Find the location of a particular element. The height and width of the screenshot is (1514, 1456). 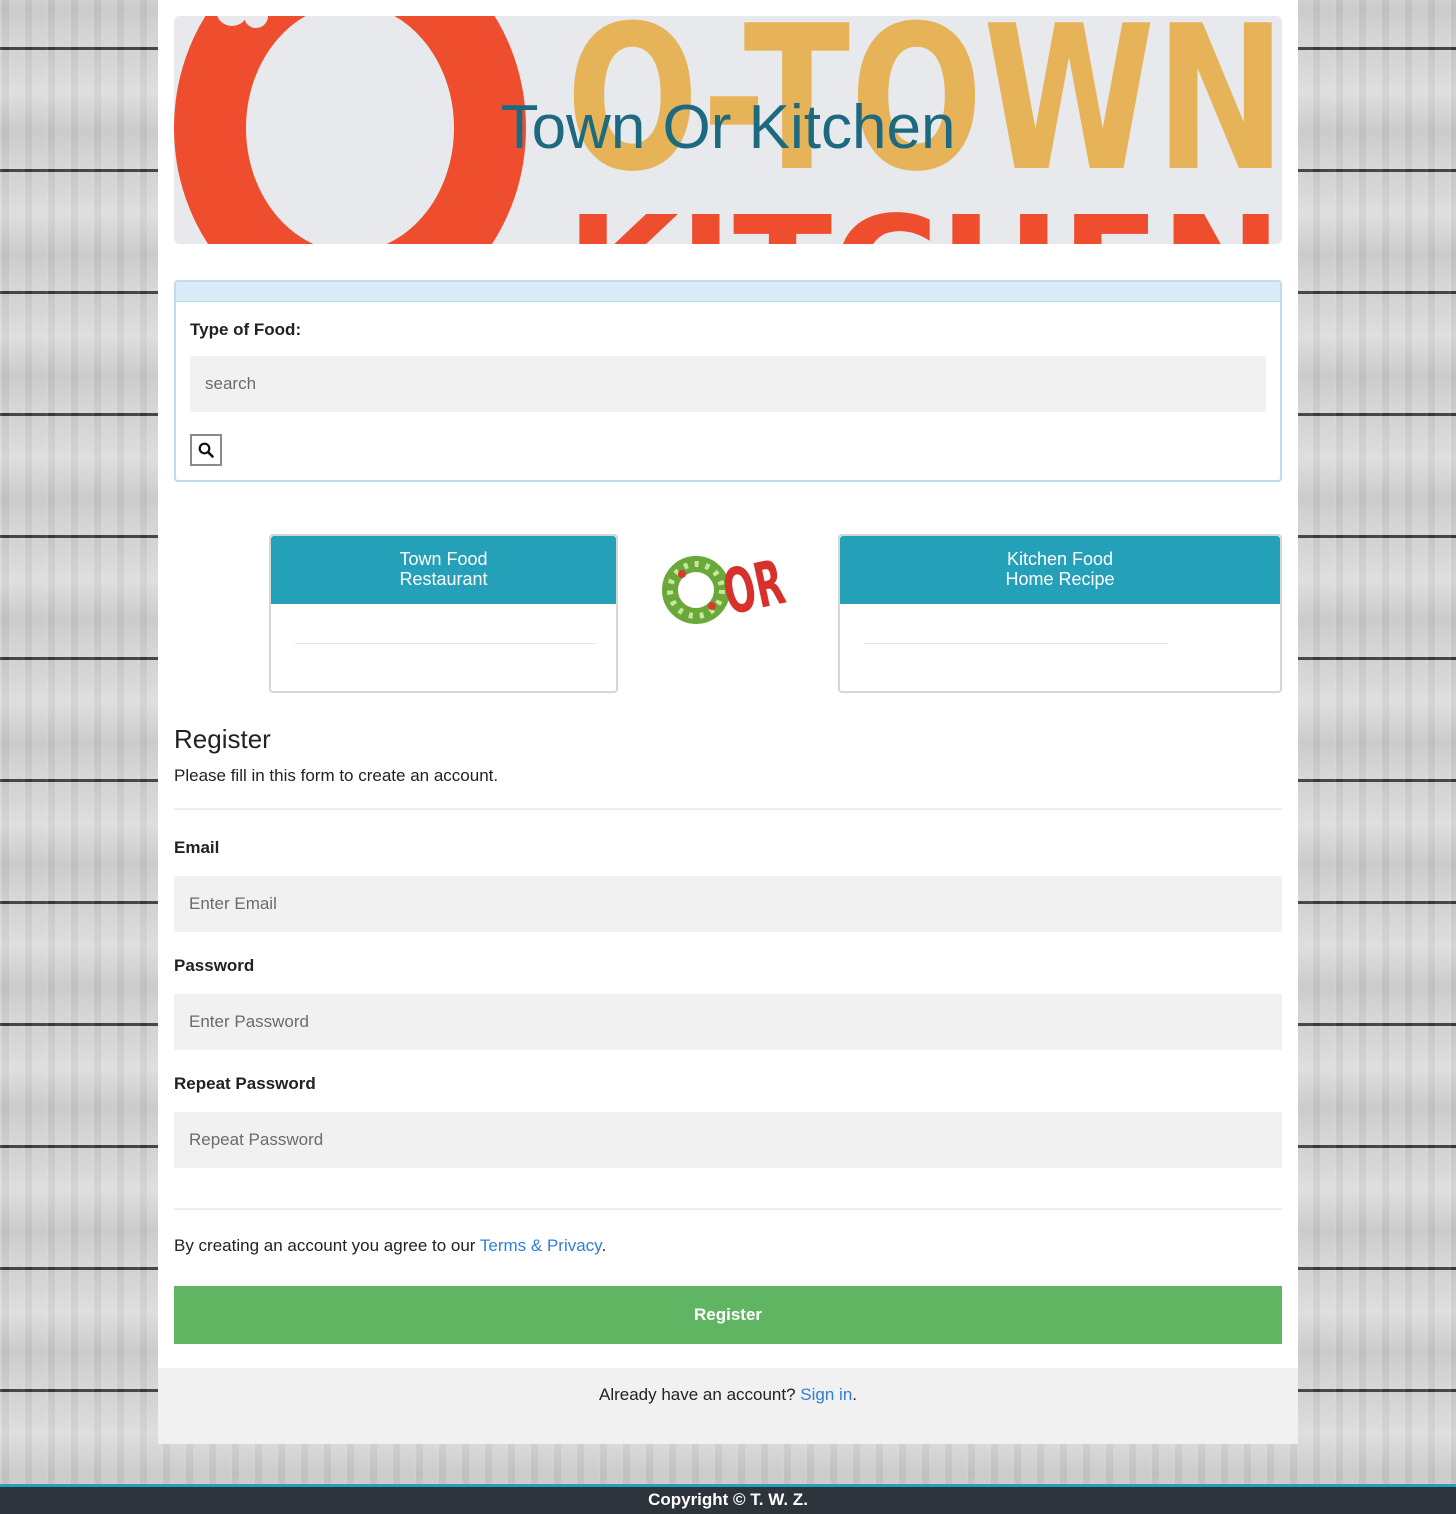

search-icon is located at coordinates (206, 450).